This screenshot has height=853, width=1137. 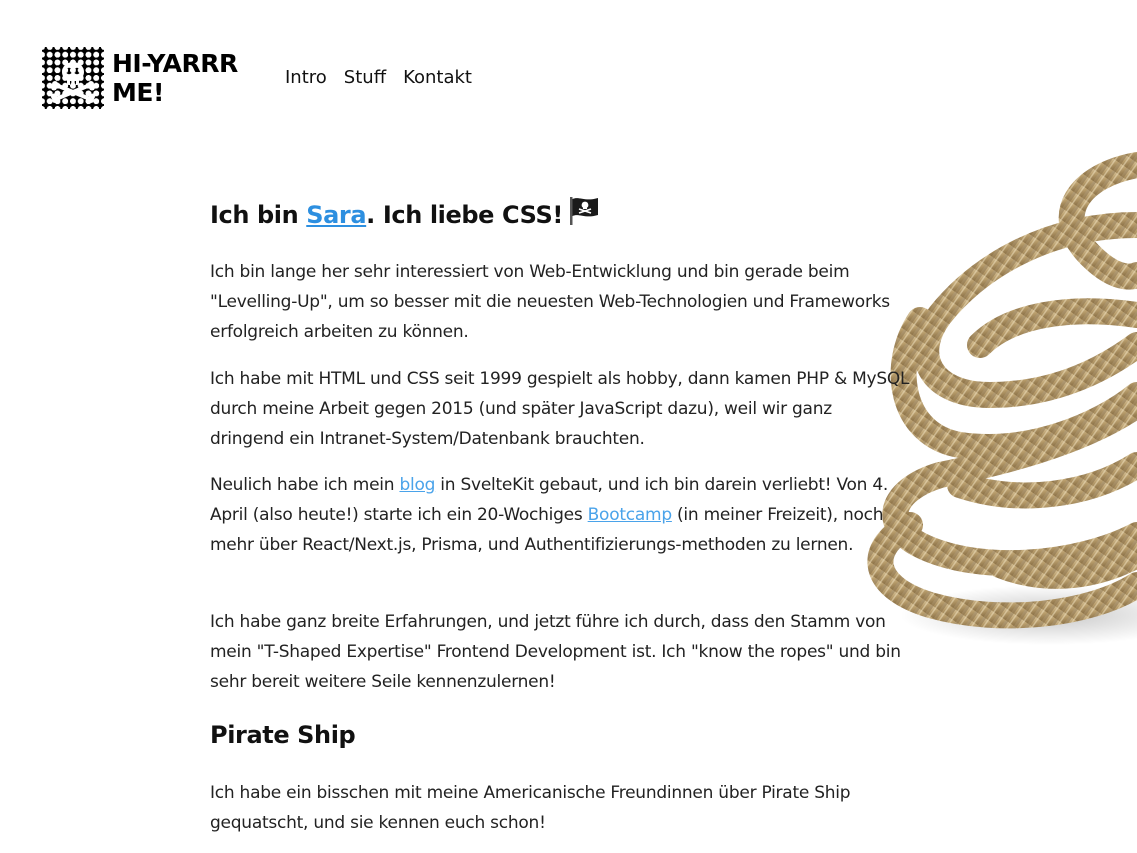 I want to click on site-title-line1: HI-YARRR, so click(x=175, y=63).